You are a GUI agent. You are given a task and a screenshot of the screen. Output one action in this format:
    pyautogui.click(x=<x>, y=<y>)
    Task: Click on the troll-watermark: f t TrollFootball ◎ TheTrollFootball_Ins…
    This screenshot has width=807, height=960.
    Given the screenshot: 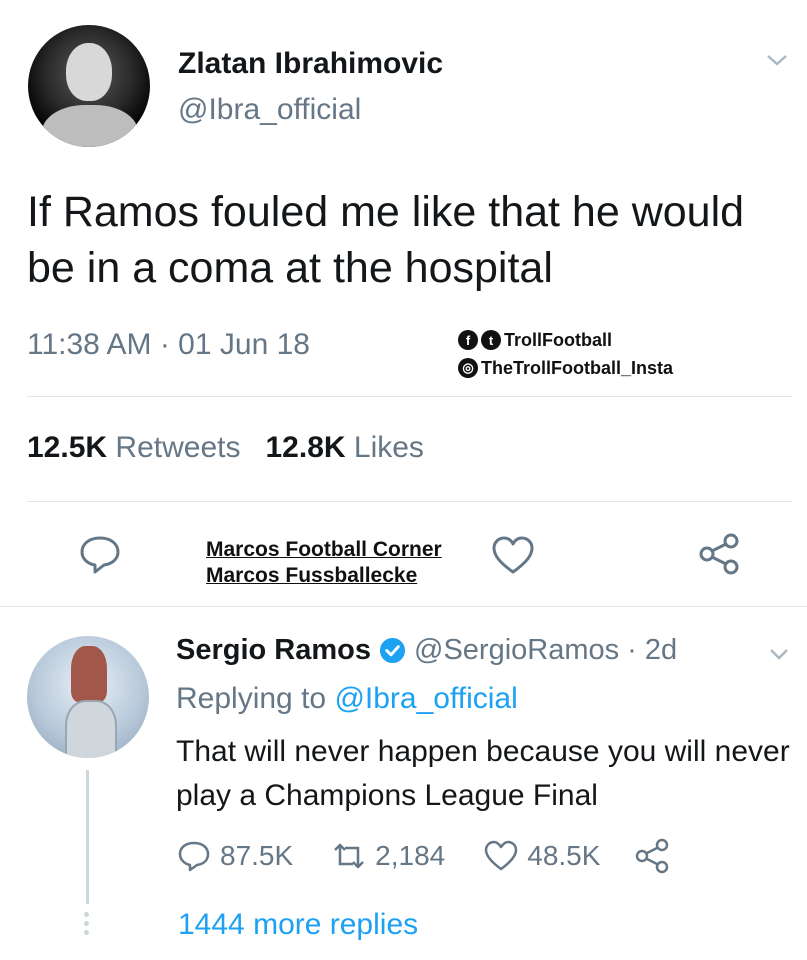 What is the action you would take?
    pyautogui.click(x=565, y=356)
    